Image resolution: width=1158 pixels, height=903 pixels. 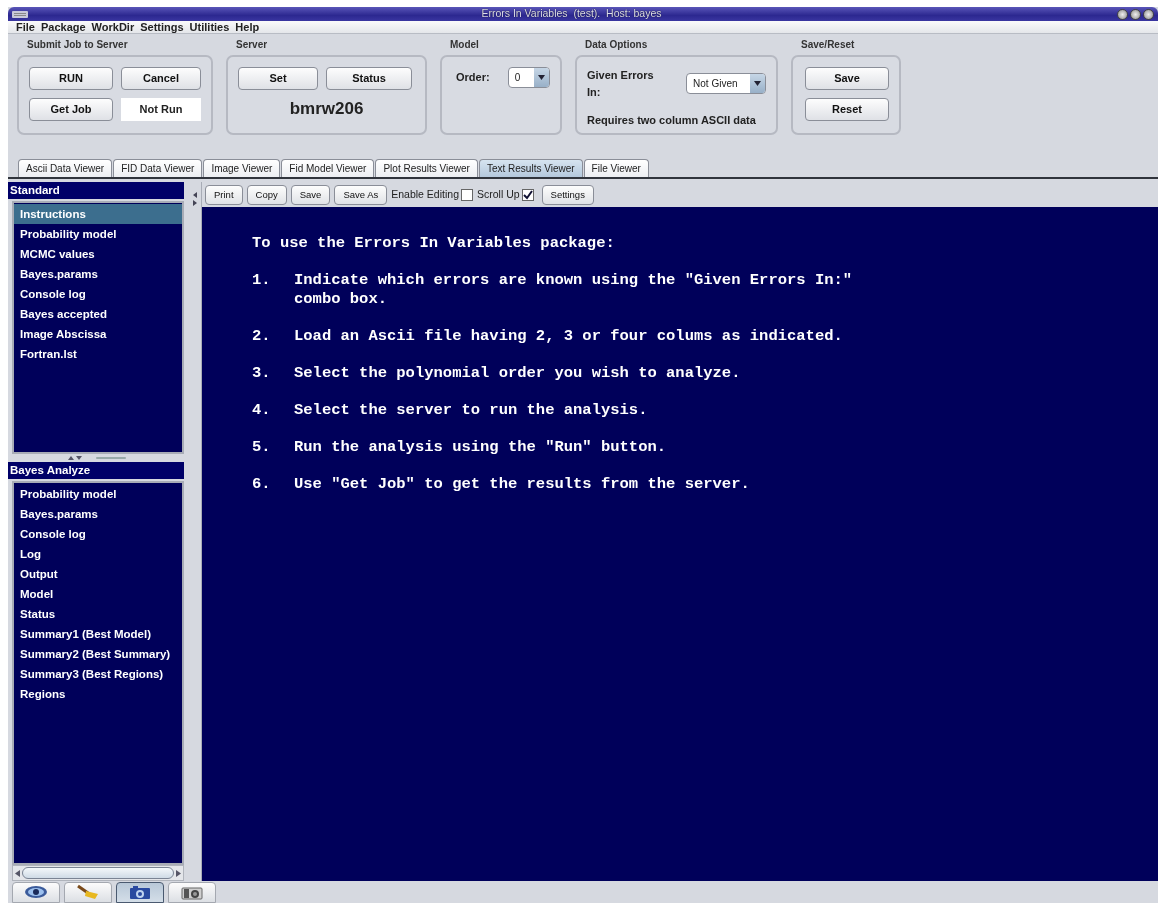 What do you see at coordinates (361, 194) in the screenshot?
I see `toolbar-button: Save As` at bounding box center [361, 194].